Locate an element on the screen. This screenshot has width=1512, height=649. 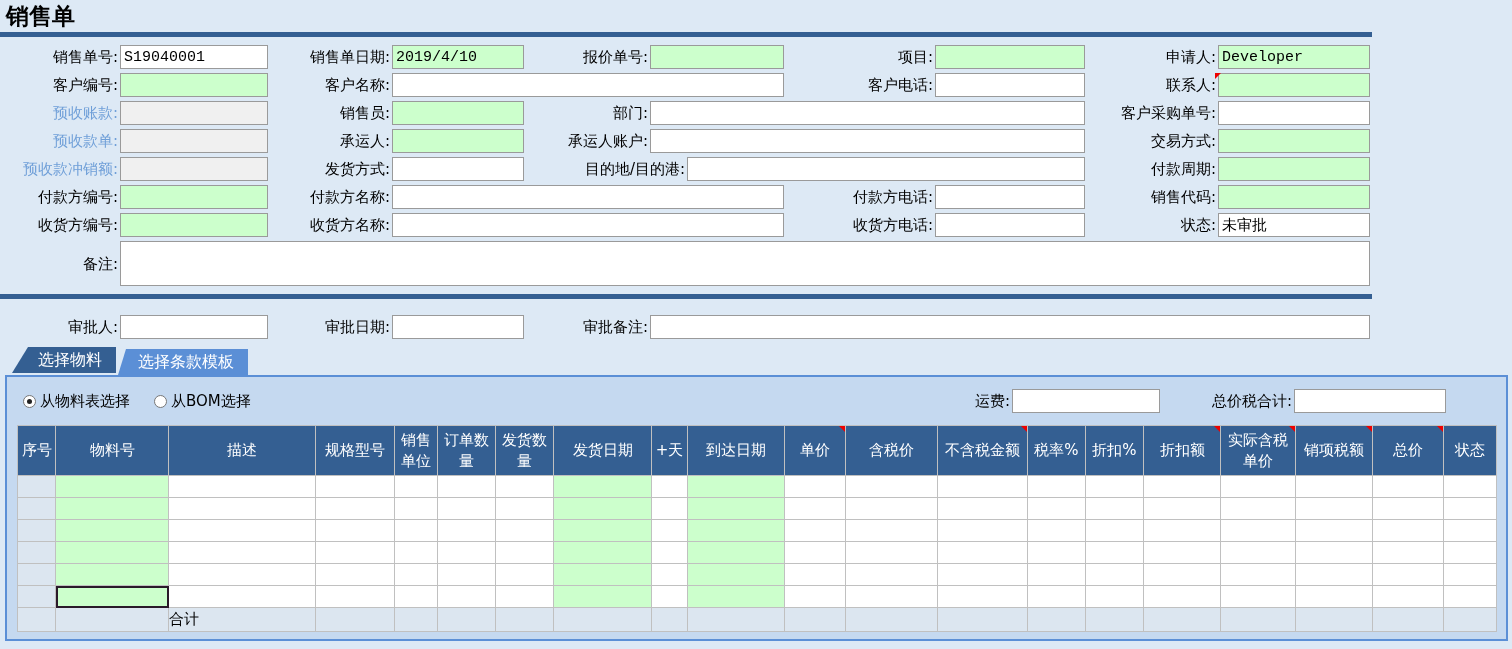
field-label: 付款方电话: is located at coordinates (892, 197).